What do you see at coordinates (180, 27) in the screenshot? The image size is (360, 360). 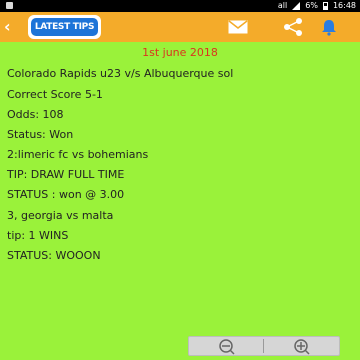 I see `app-toolbar: ‹ LATEST TIPS` at bounding box center [180, 27].